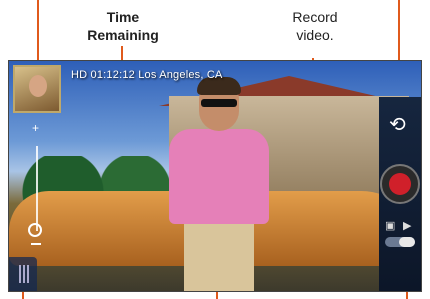 The image size is (430, 299). I want to click on status-line: HD 01:12:12 Los Angeles, CA, so click(147, 75).